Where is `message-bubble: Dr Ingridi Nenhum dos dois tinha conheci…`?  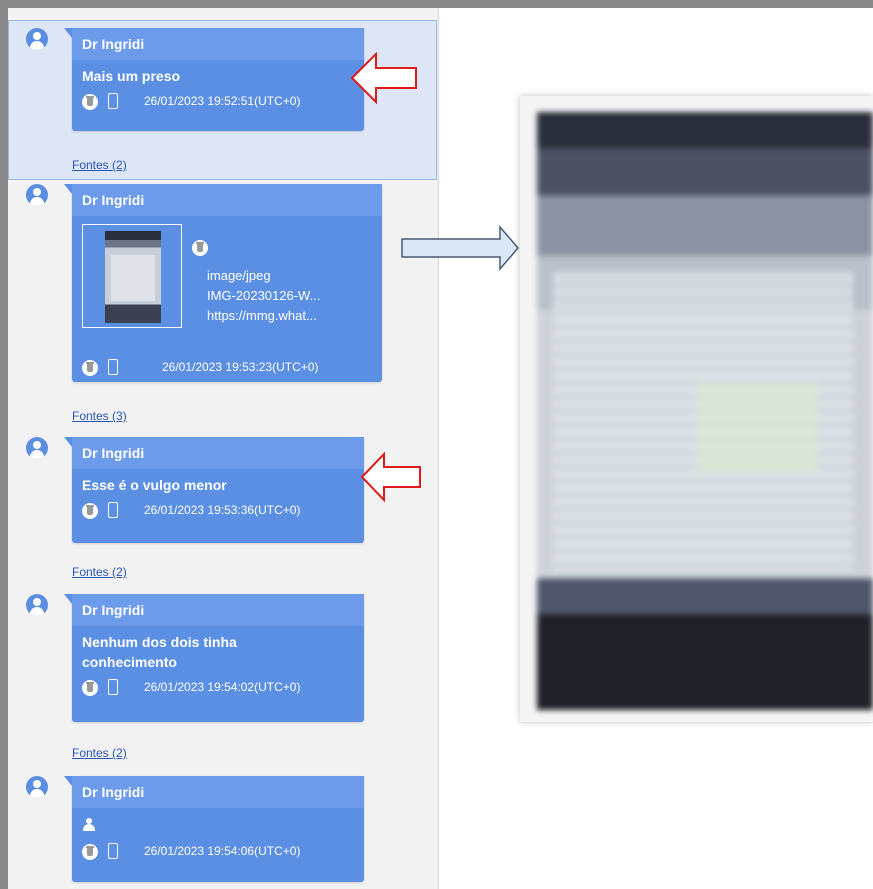
message-bubble: Dr Ingridi Nenhum dos dois tinha conheci… is located at coordinates (214, 658).